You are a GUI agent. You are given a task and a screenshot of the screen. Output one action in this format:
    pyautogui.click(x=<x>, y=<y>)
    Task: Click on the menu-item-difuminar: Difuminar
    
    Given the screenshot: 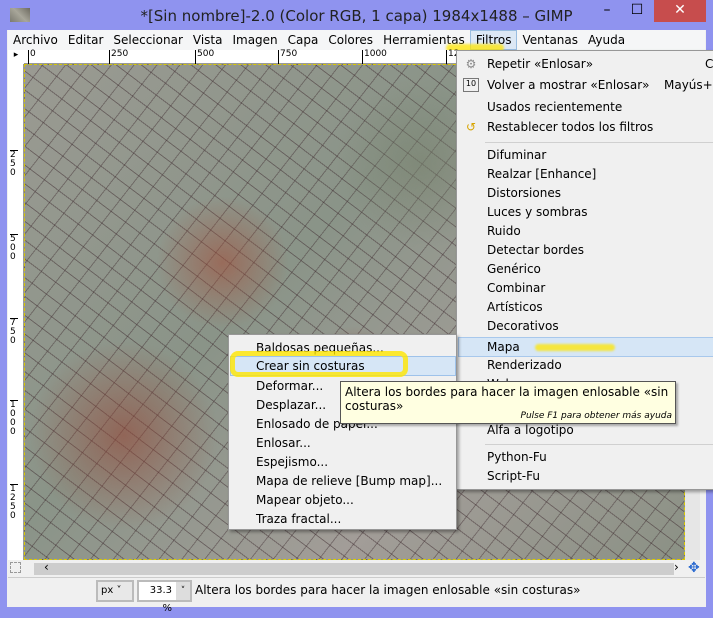 What is the action you would take?
    pyautogui.click(x=516, y=155)
    